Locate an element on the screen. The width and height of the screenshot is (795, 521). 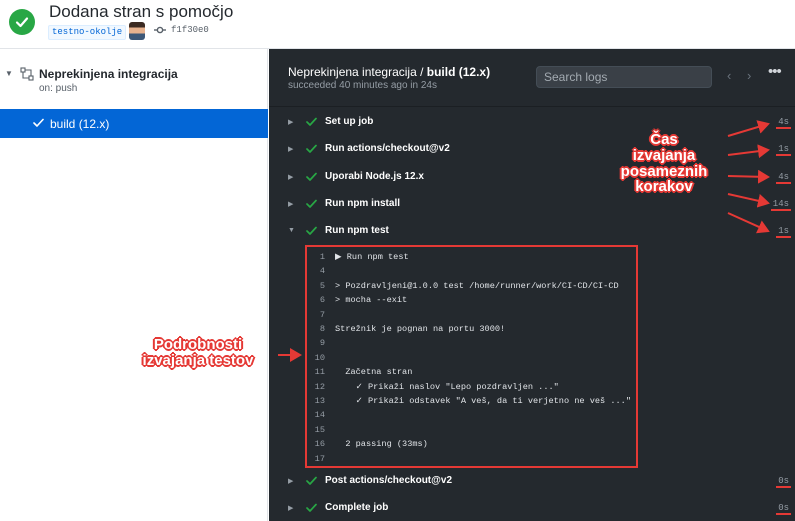
log-line: 10 is located at coordinates (471, 358).